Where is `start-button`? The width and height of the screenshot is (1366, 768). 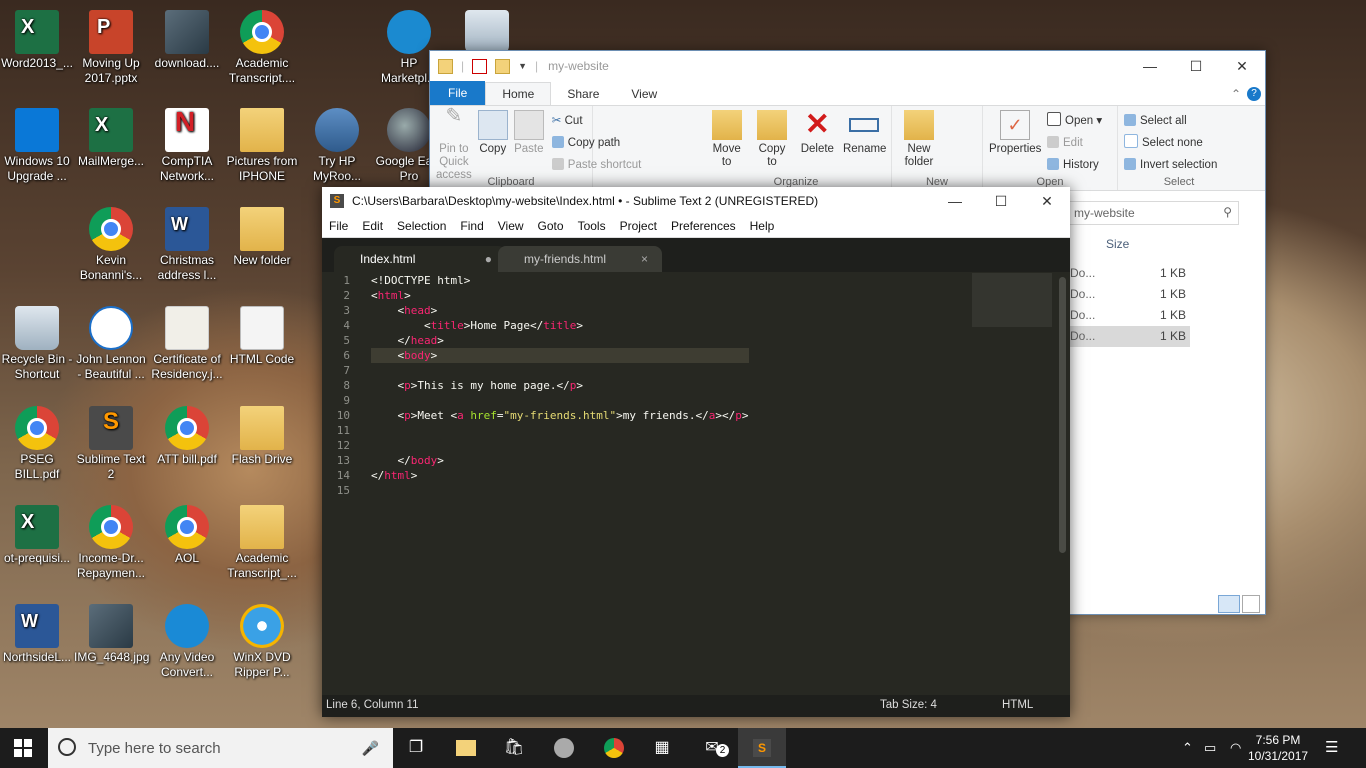 start-button is located at coordinates (23, 748).